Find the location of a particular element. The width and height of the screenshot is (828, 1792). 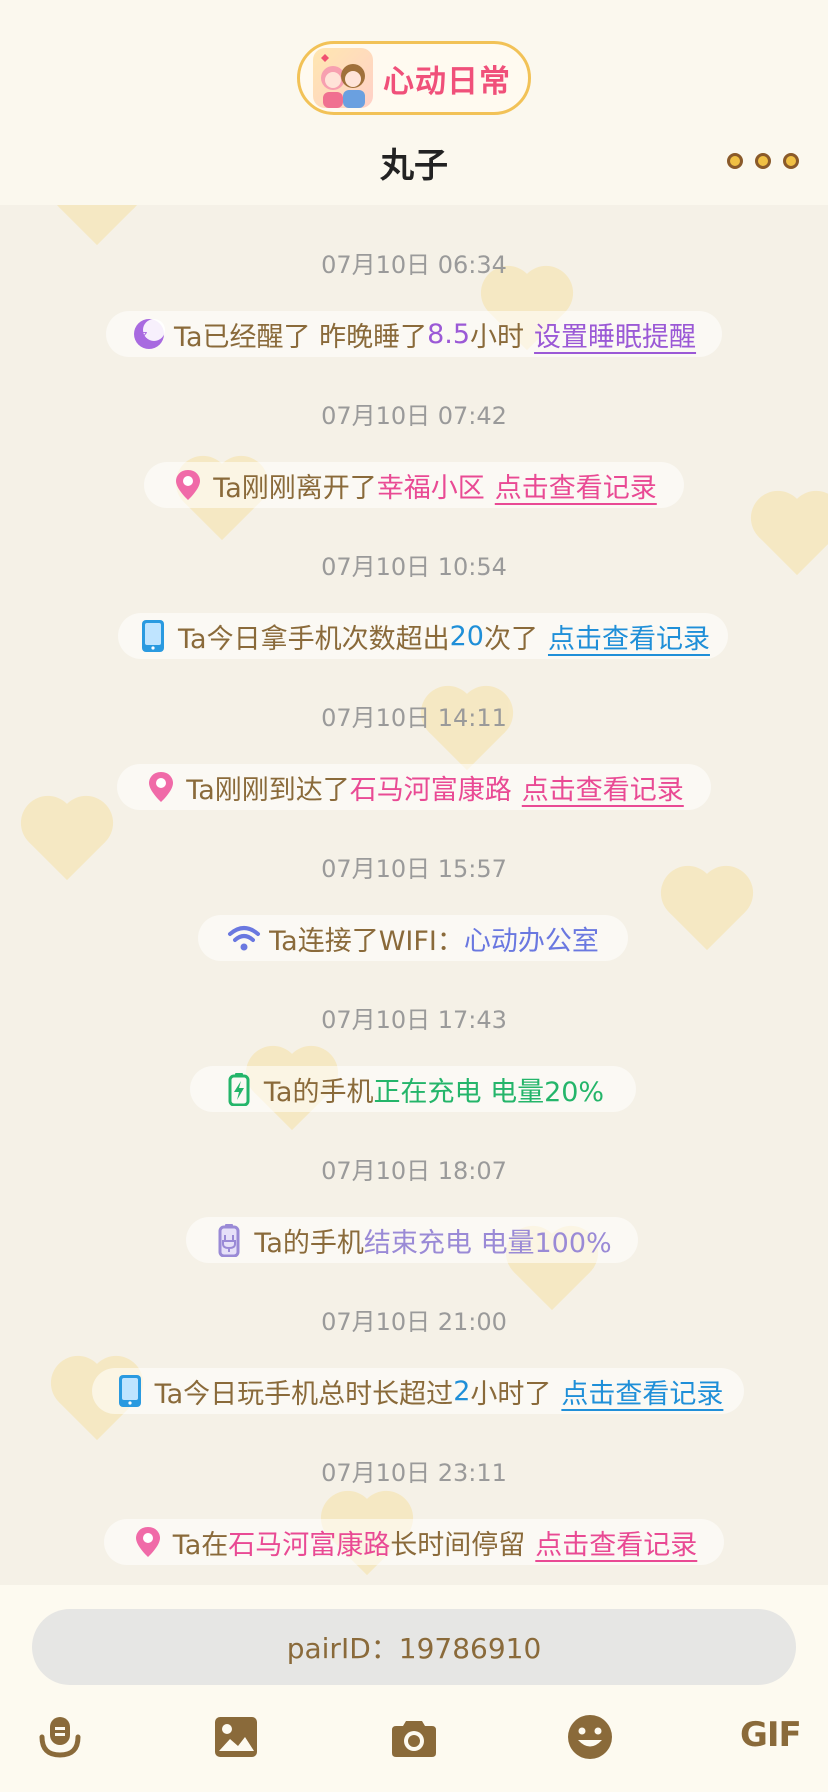

message-text: Ta刚刚到达了 is located at coordinates (268, 790).